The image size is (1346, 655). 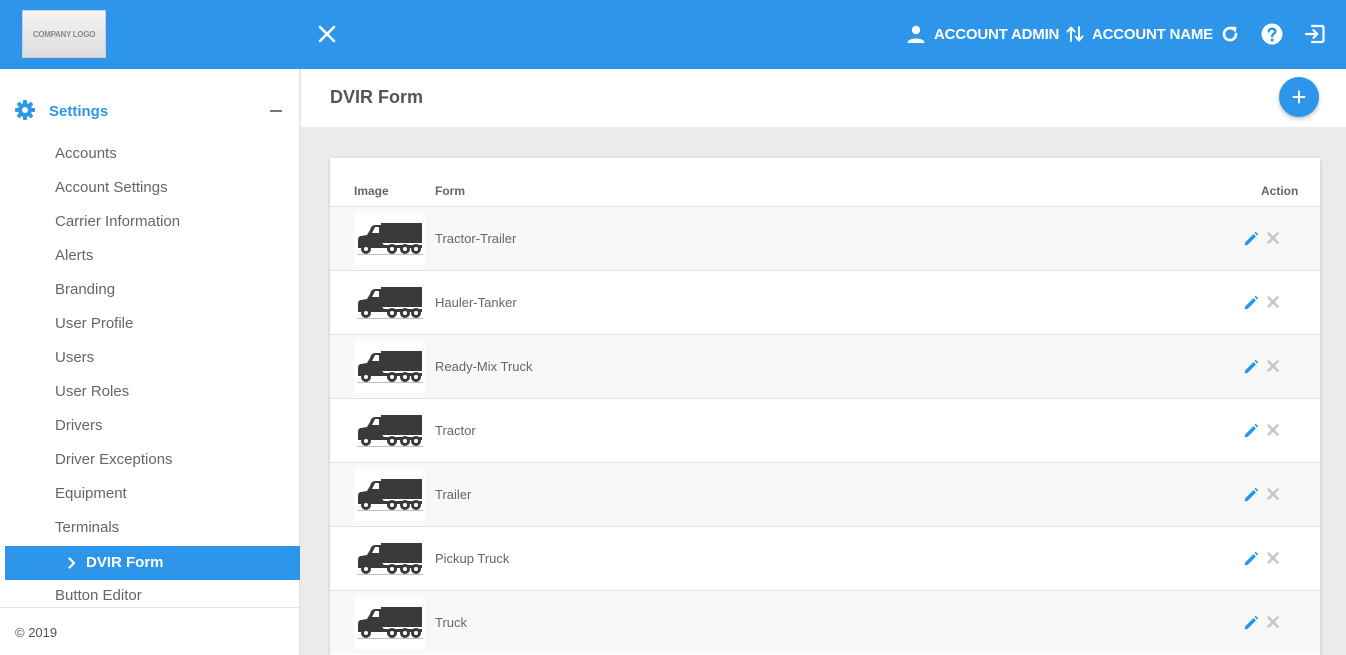 What do you see at coordinates (74, 358) in the screenshot?
I see `sidebar-item-users: Users` at bounding box center [74, 358].